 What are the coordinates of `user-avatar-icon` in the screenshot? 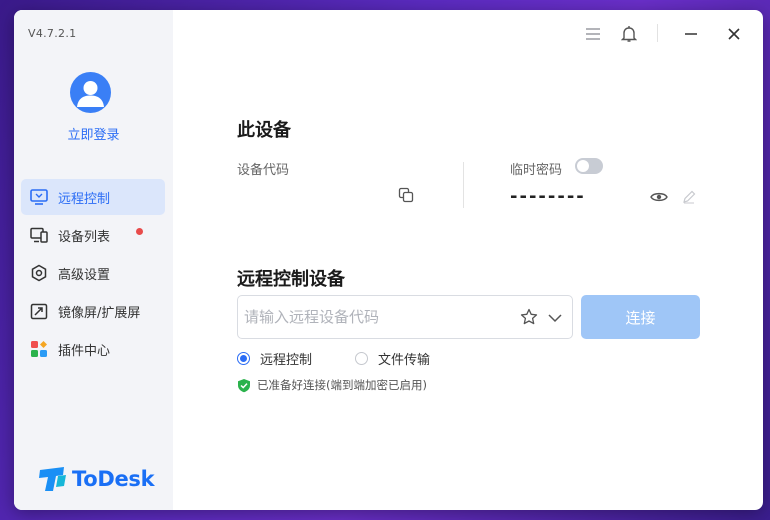 It's located at (90, 94).